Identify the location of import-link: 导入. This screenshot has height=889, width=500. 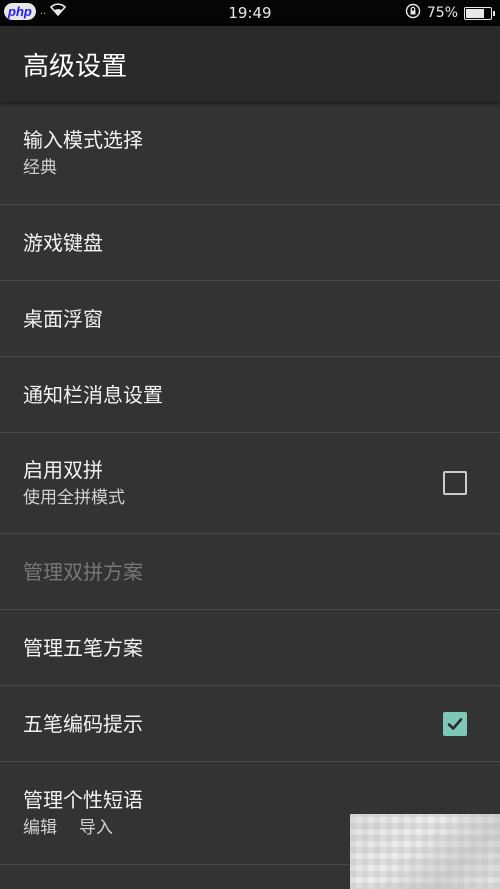
(96, 828).